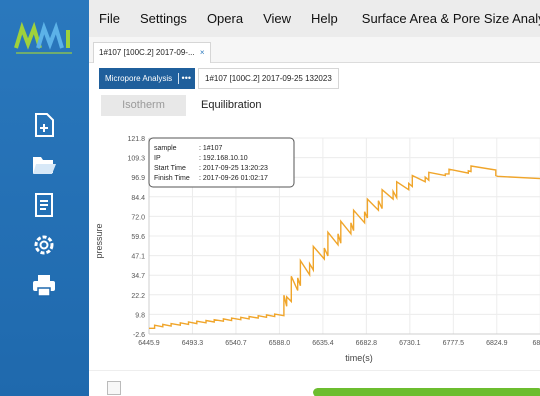 Image resolution: width=540 pixels, height=396 pixels. Describe the element at coordinates (231, 105) in the screenshot. I see `tab-equilibration: Equilibration` at that location.